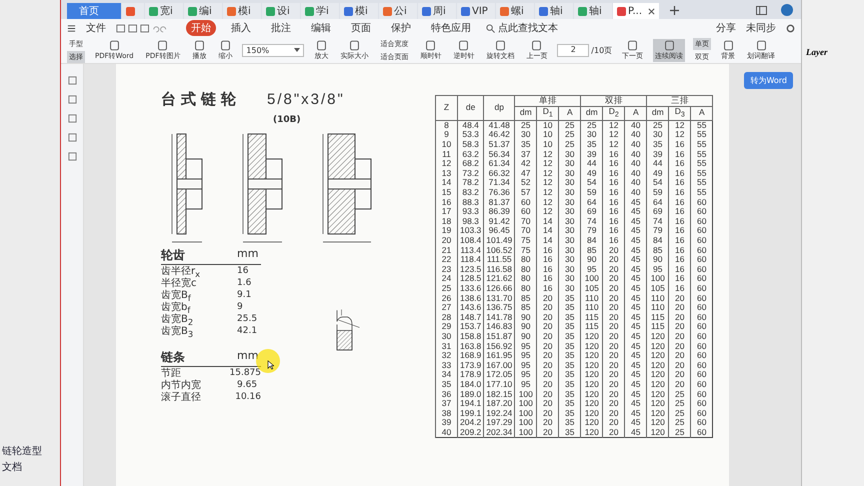 This screenshot has height=486, width=864. Describe the element at coordinates (361, 28) in the screenshot. I see `ribbon-tab: 页面` at that location.